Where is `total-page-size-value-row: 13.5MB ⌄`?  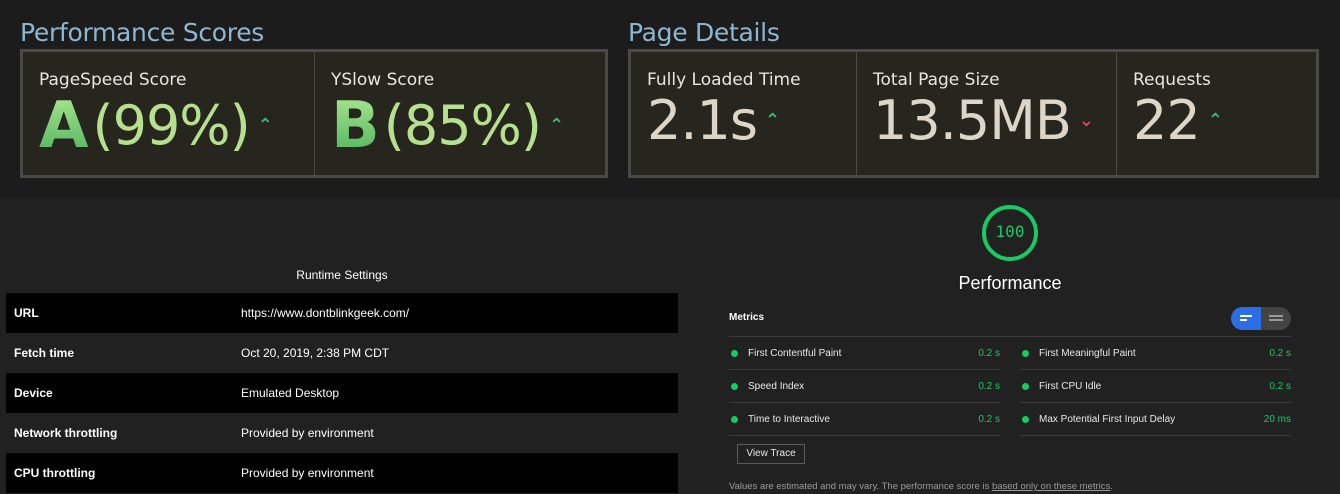
total-page-size-value-row: 13.5MB ⌄ is located at coordinates (983, 121).